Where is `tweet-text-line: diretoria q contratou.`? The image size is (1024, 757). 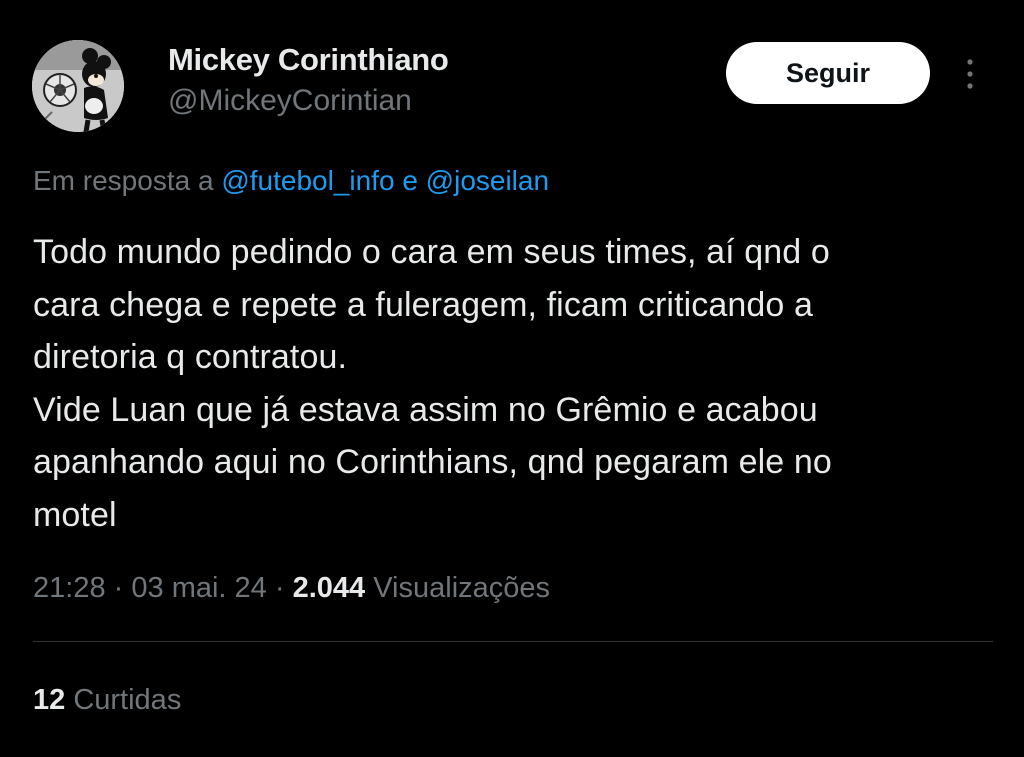 tweet-text-line: diretoria q contratou. is located at coordinates (190, 357).